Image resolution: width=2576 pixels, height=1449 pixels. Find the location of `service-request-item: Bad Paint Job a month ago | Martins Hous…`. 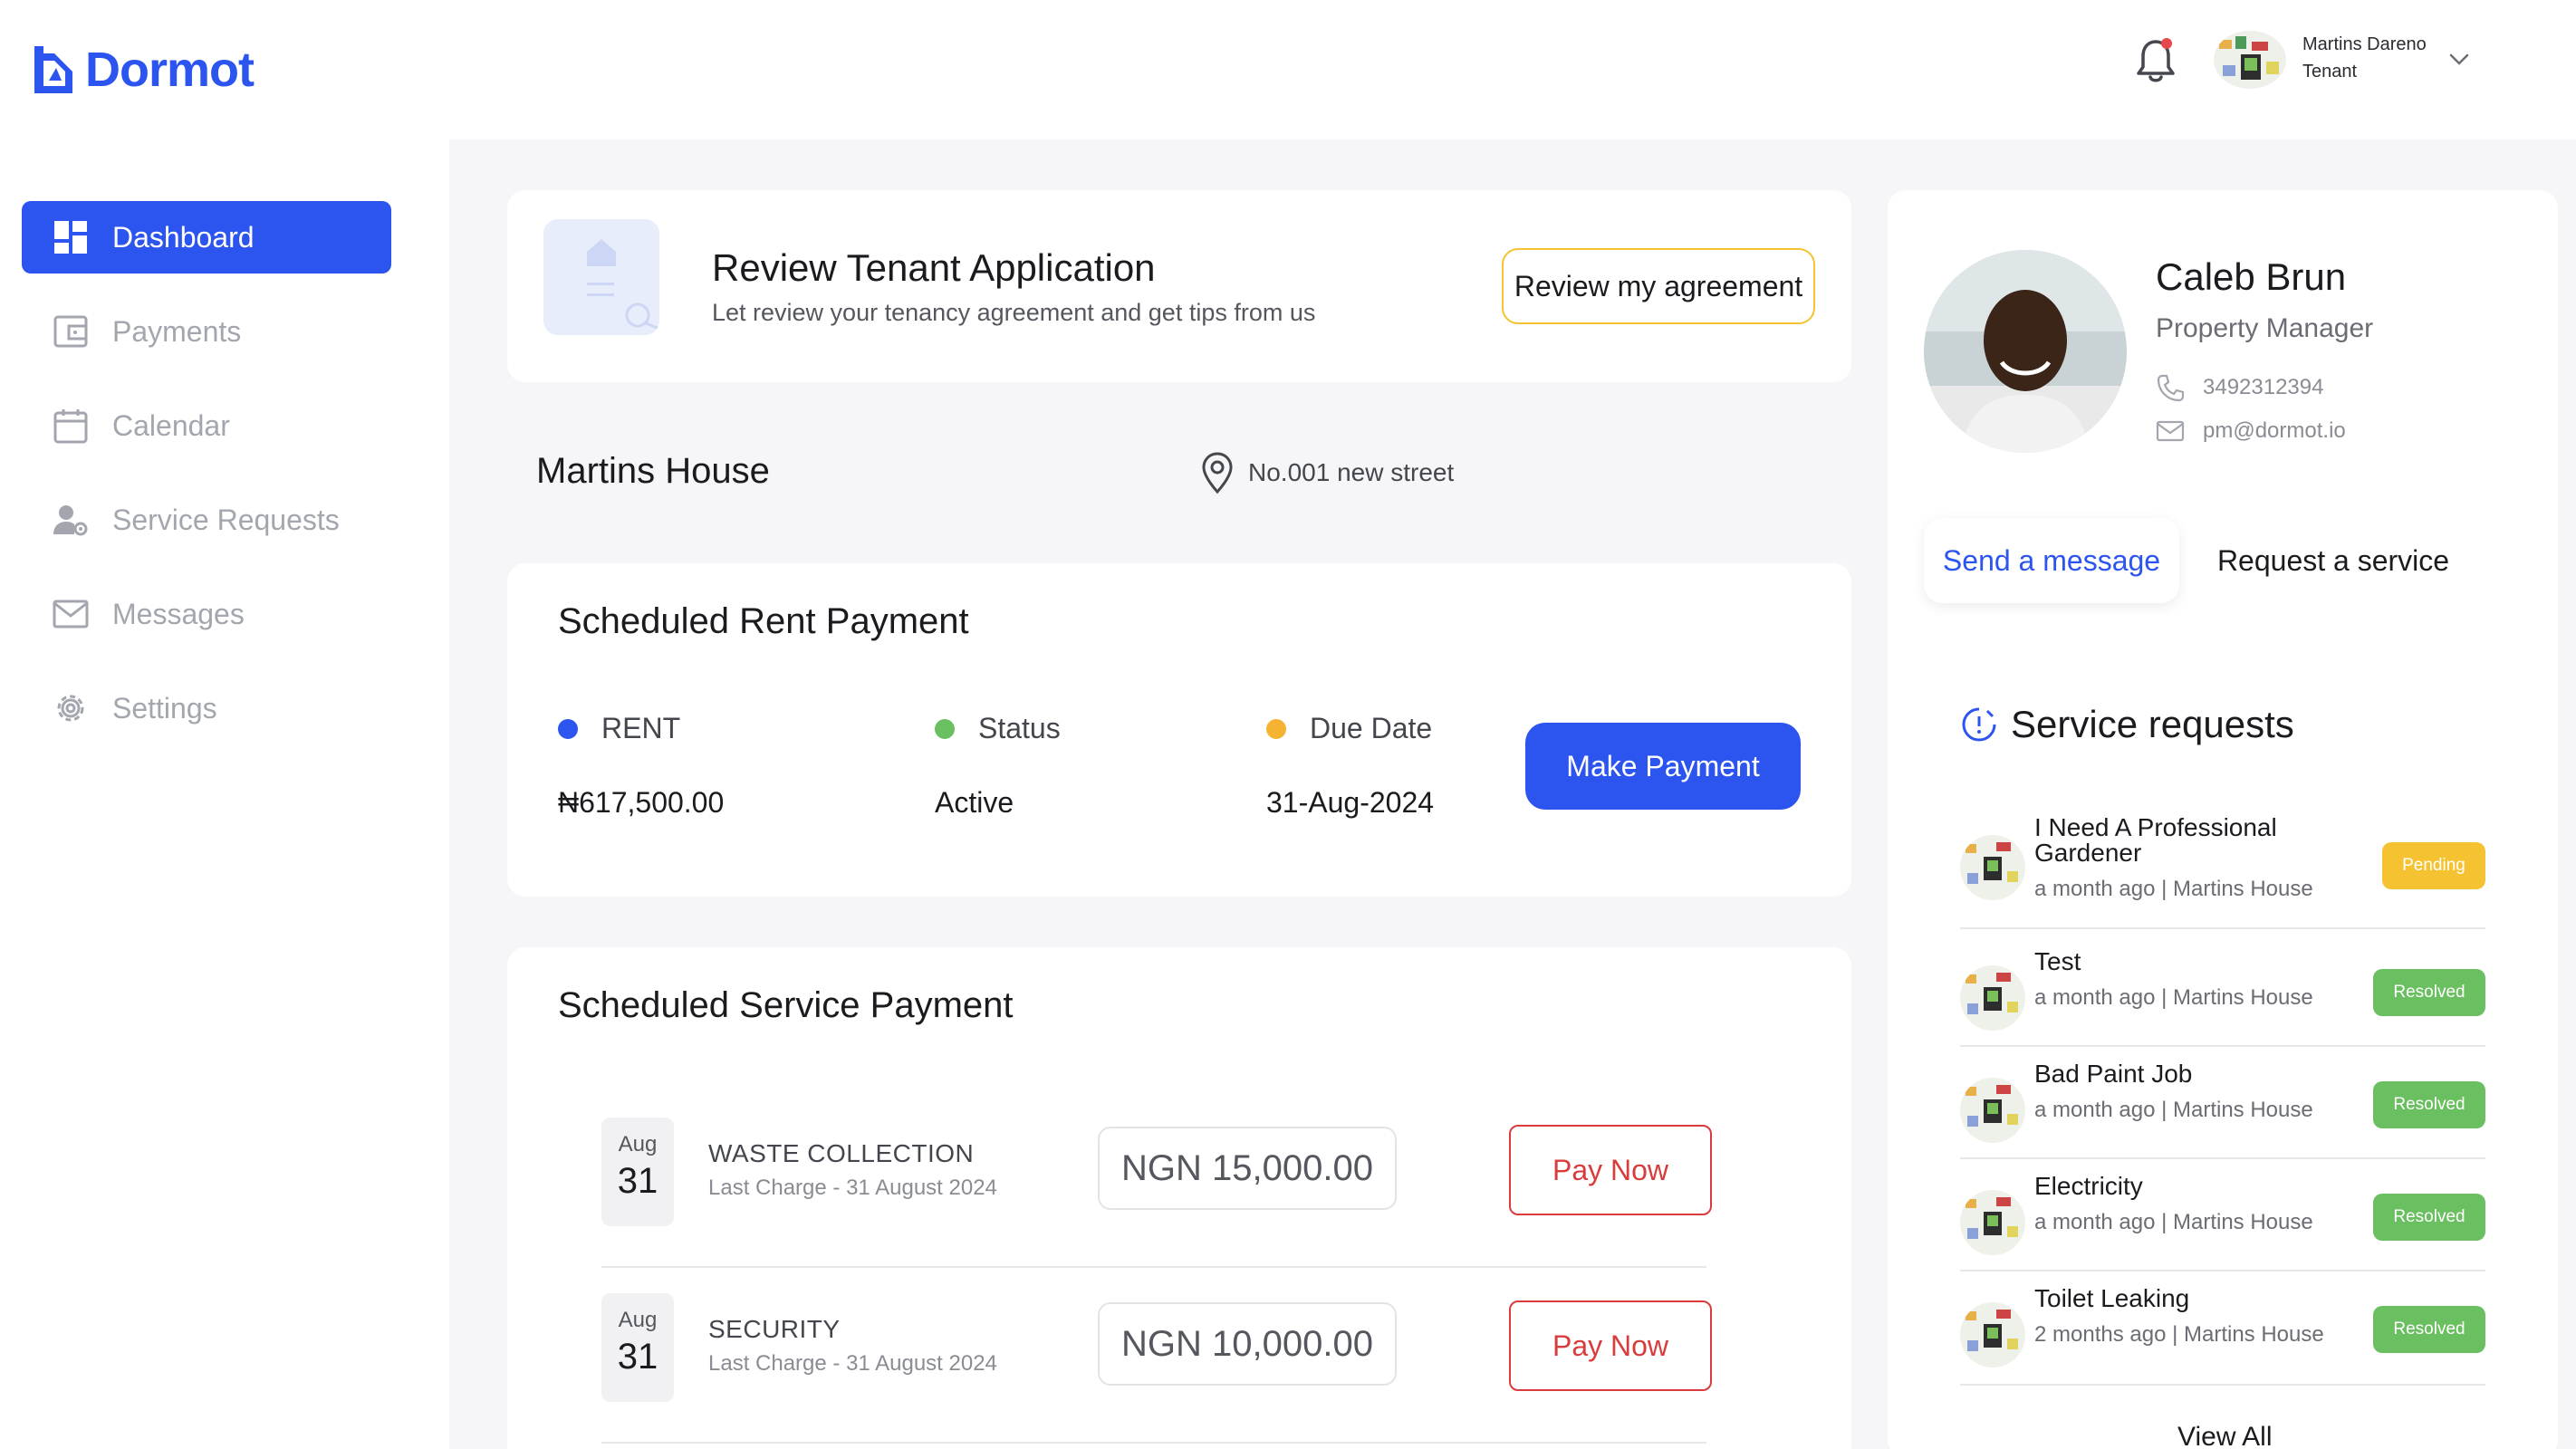

service-request-item: Bad Paint Job a month ago | Martins Hous… is located at coordinates (2222, 1110).